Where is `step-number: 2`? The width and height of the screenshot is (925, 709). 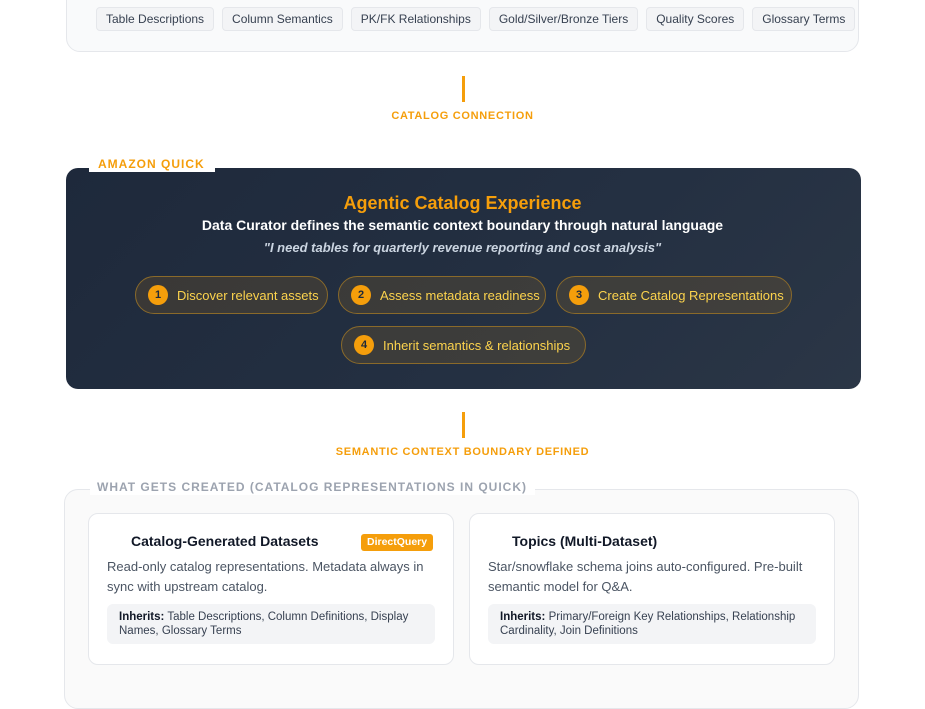 step-number: 2 is located at coordinates (361, 295).